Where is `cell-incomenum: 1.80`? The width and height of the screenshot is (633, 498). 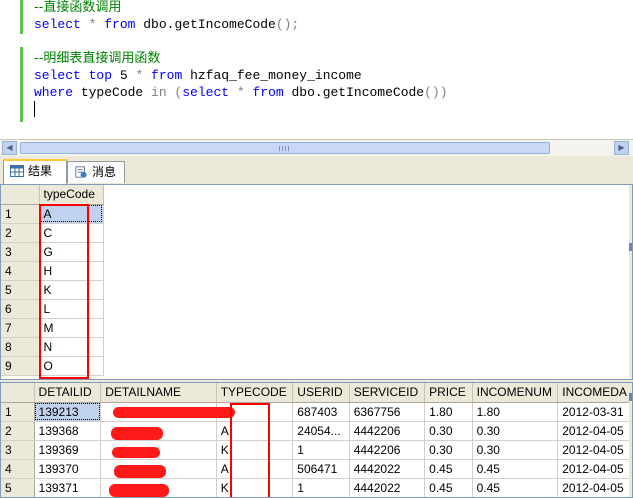 cell-incomenum: 1.80 is located at coordinates (515, 412).